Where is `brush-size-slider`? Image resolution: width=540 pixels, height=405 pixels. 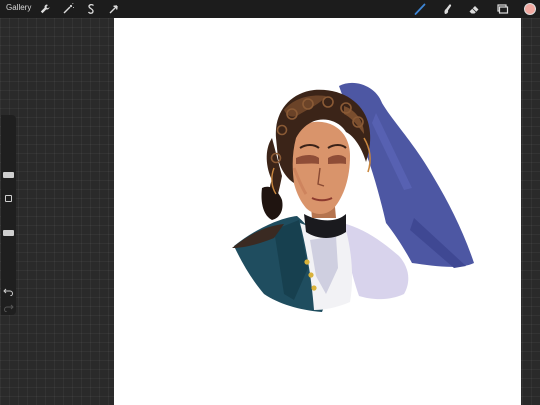
brush-size-slider is located at coordinates (8, 175).